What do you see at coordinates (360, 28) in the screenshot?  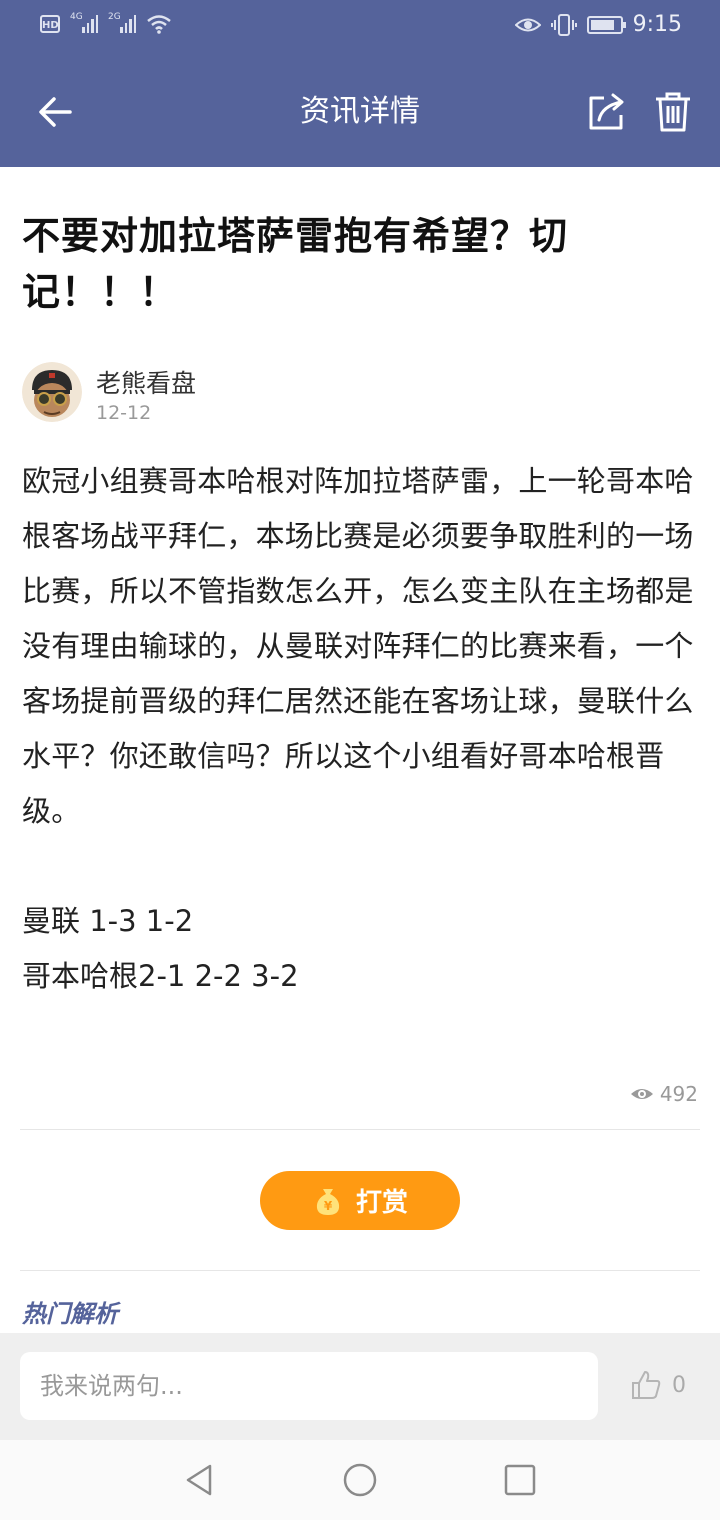 I see `status-bar: HD 4G 2G 9:15` at bounding box center [360, 28].